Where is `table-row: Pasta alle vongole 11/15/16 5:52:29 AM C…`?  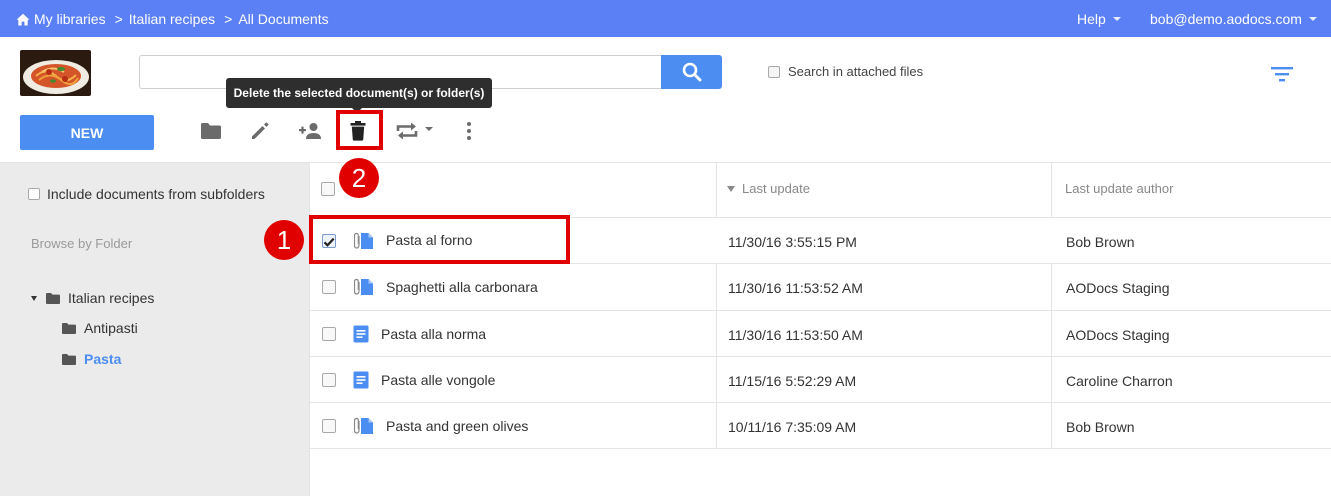 table-row: Pasta alle vongole 11/15/16 5:52:29 AM C… is located at coordinates (820, 379).